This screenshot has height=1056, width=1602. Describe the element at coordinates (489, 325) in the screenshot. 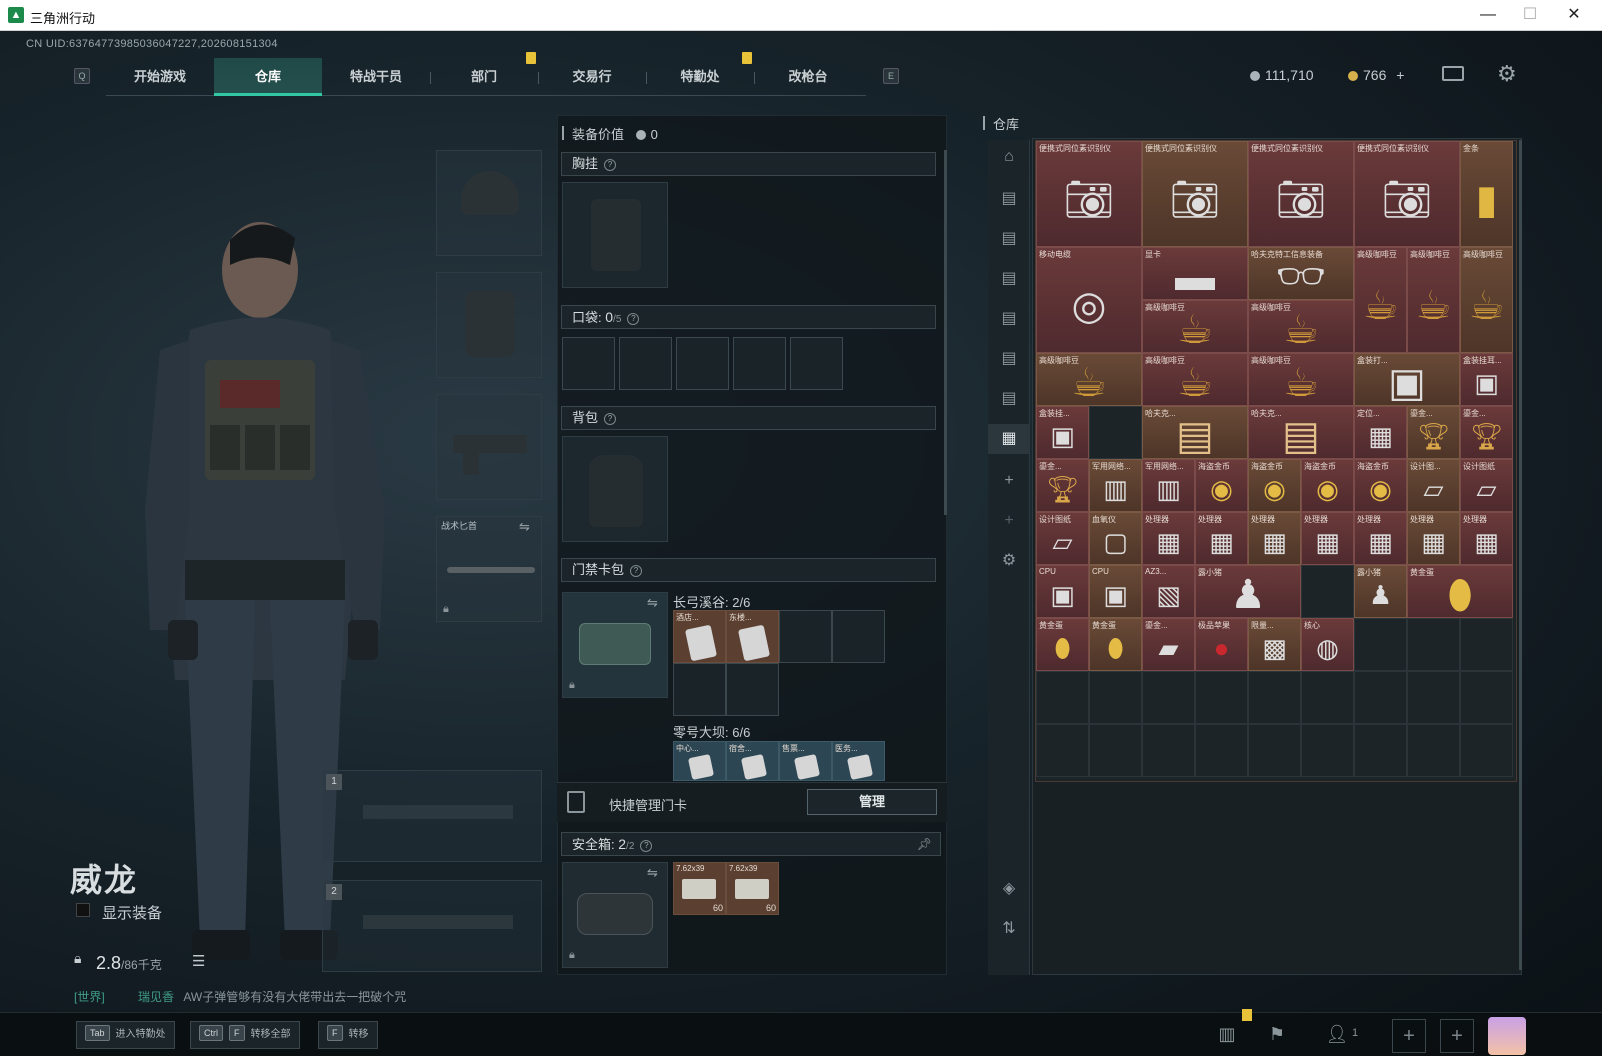

I see `body-armor-slot` at that location.